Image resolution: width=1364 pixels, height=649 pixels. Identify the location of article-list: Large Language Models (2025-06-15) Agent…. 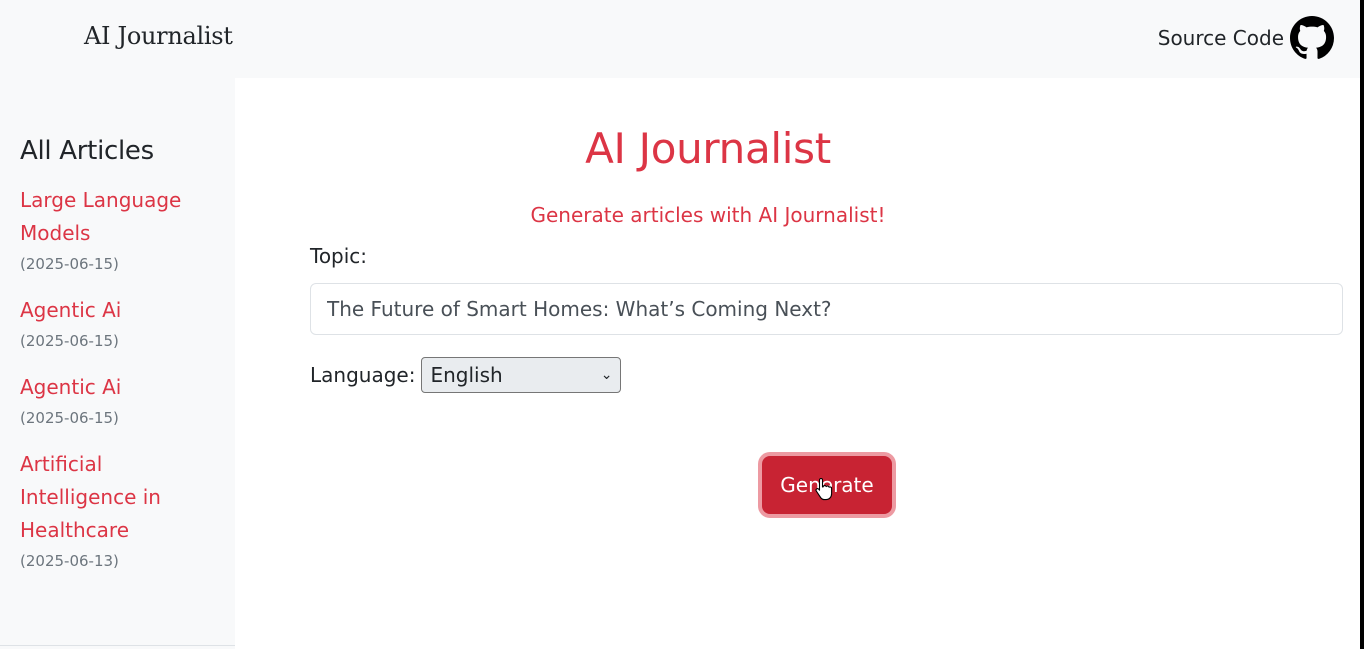
(120, 387).